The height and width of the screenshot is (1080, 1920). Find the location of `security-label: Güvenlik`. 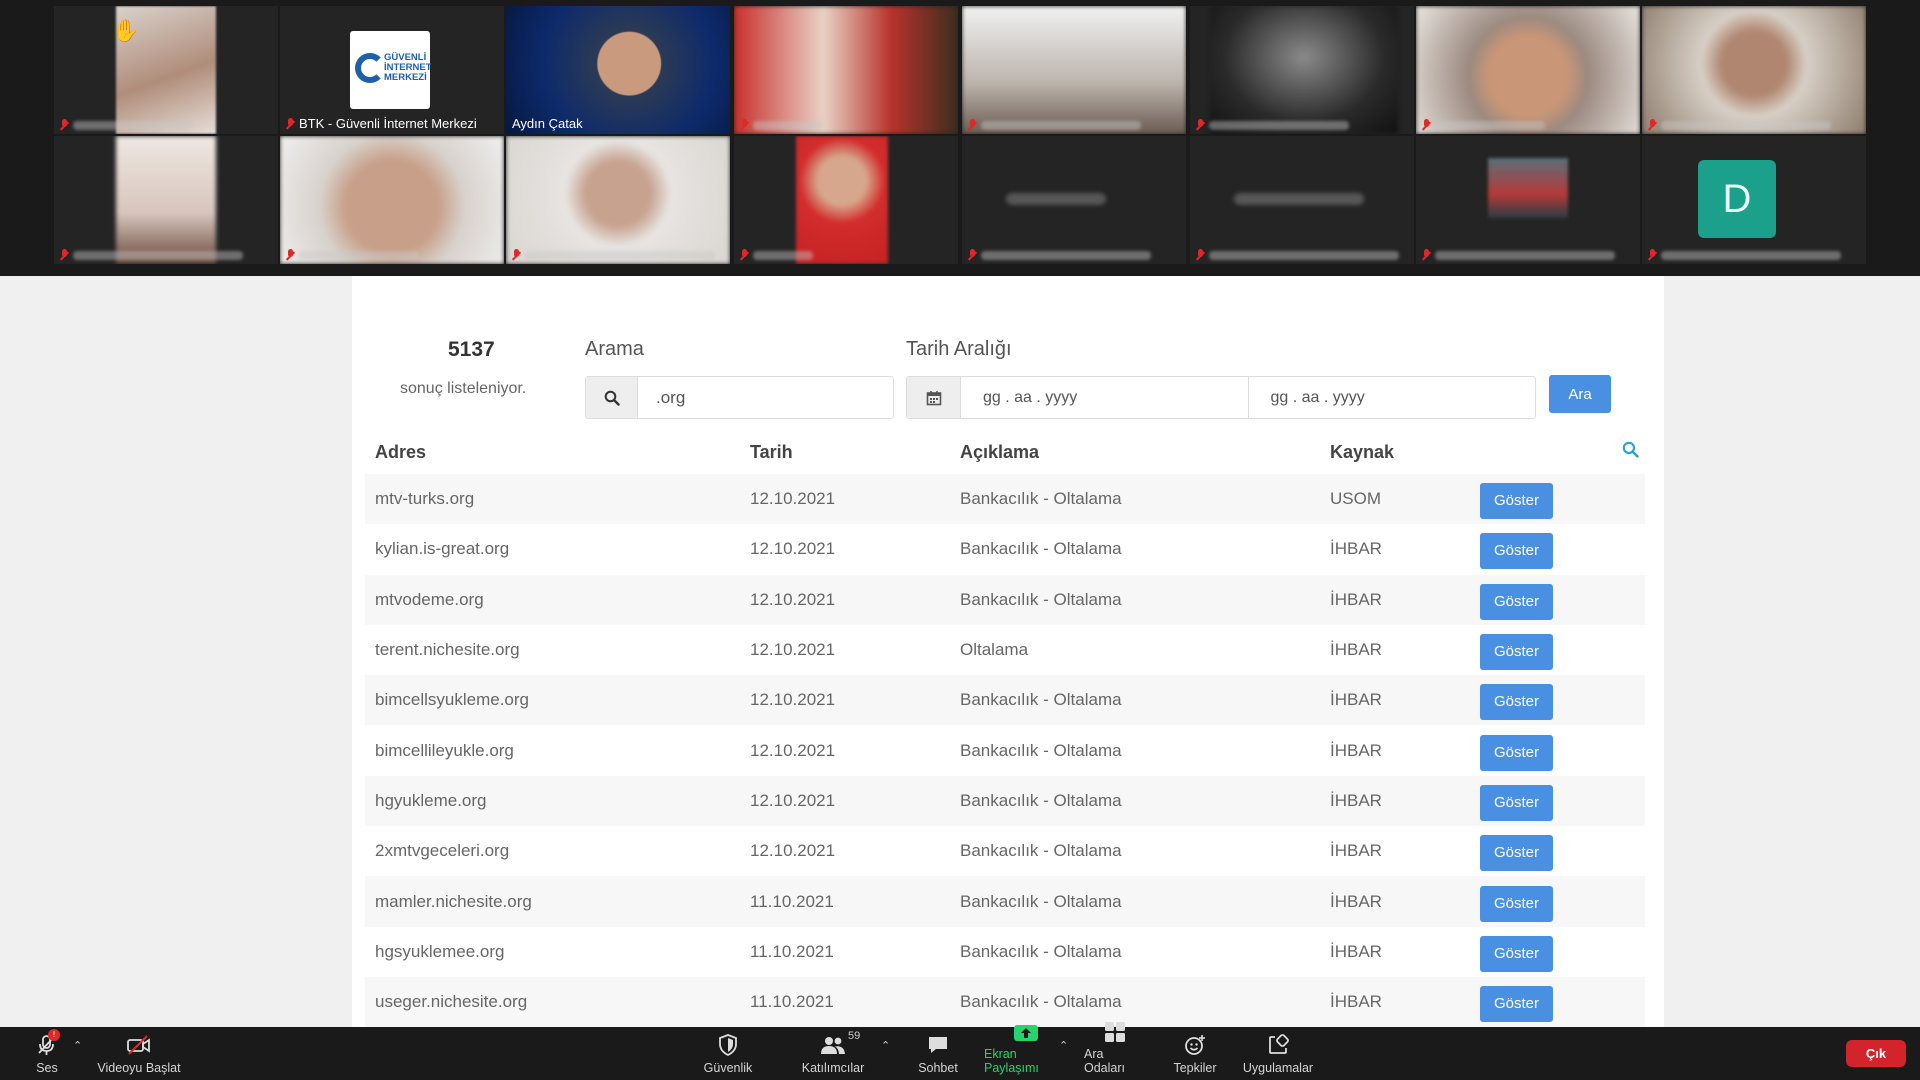

security-label: Güvenlik is located at coordinates (728, 1068).